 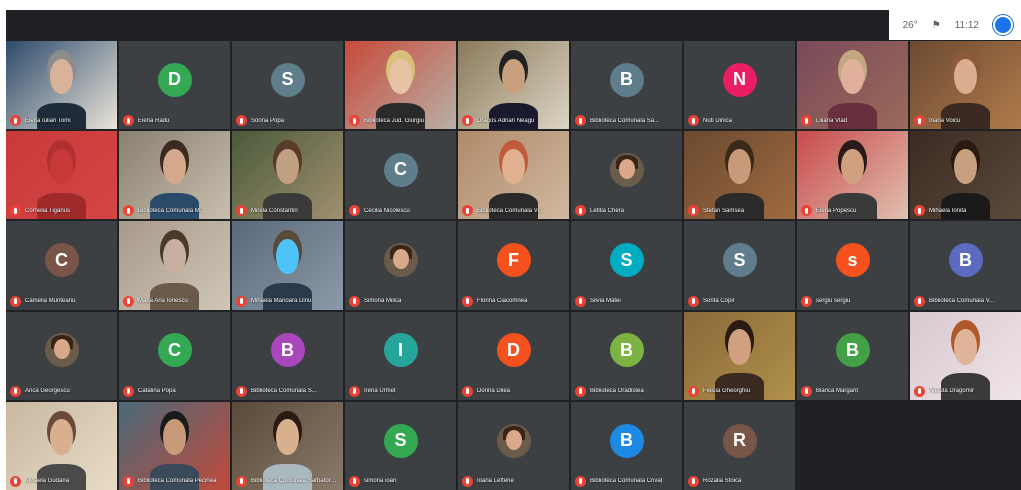 What do you see at coordinates (910, 25) in the screenshot?
I see `people-icon: 26°` at bounding box center [910, 25].